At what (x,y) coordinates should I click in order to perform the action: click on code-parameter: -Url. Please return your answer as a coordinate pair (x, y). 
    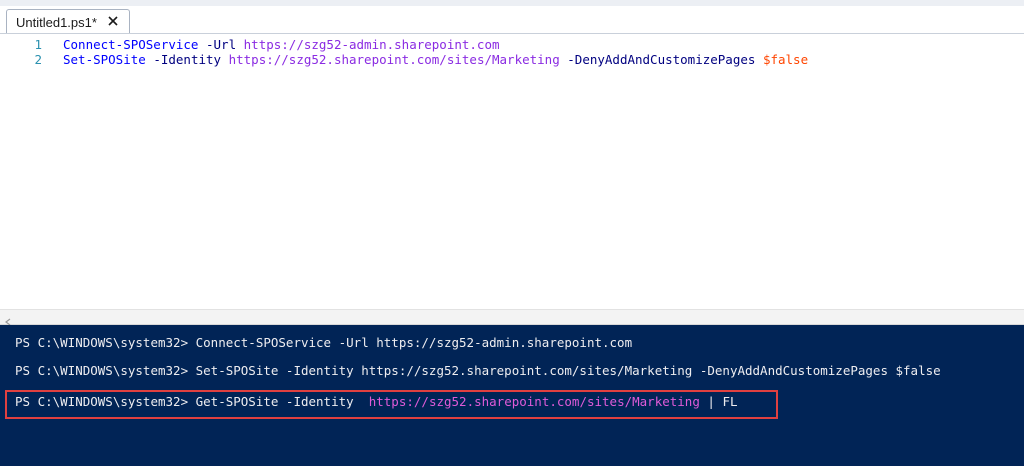
    Looking at the image, I should click on (221, 44).